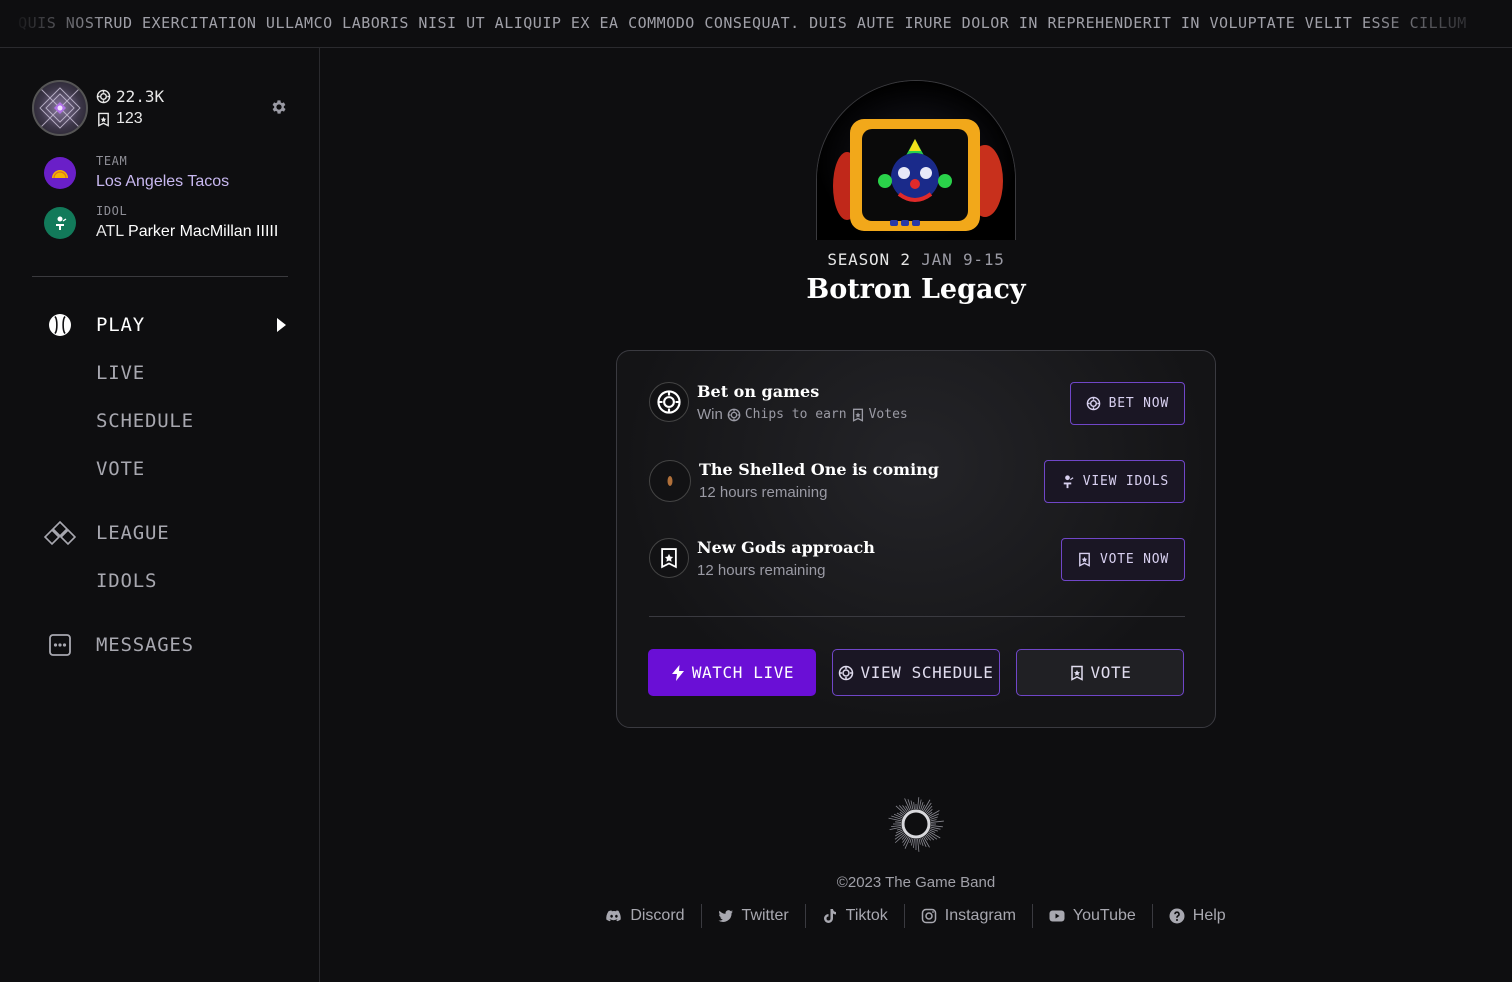 Image resolution: width=1512 pixels, height=982 pixels. I want to click on team-name-link: Los Angeles Tacos, so click(162, 182).